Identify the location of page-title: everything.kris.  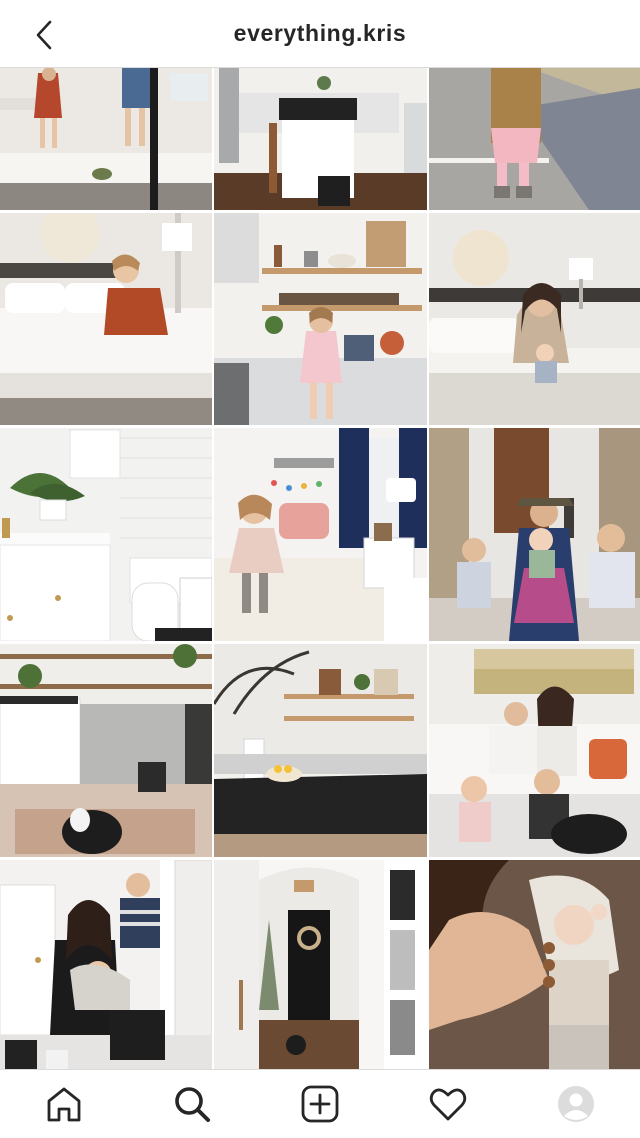
(320, 33).